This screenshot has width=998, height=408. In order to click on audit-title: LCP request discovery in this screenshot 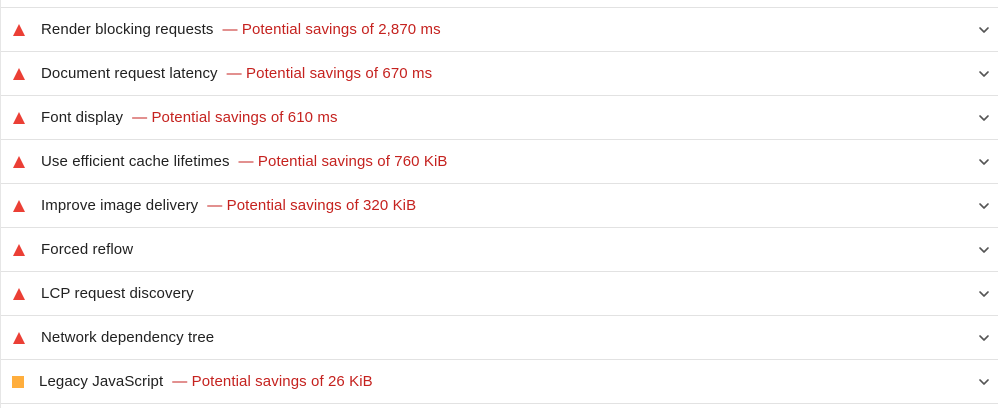, I will do `click(117, 293)`.